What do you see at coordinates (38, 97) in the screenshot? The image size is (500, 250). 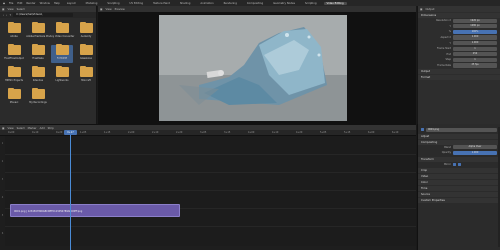 I see `folder-item: My Recordings` at bounding box center [38, 97].